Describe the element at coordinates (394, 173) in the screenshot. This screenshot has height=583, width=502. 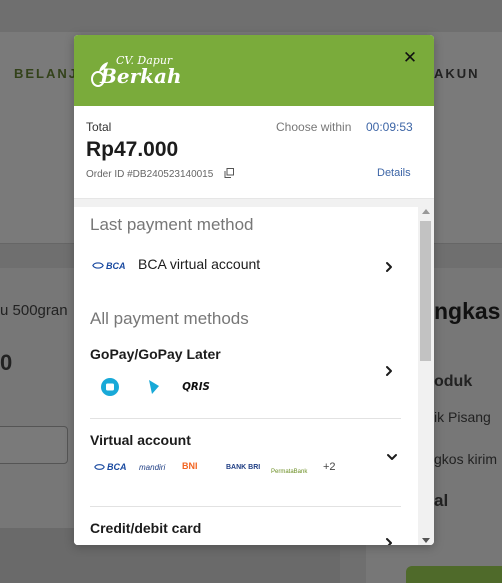
I see `details-link: Details` at that location.